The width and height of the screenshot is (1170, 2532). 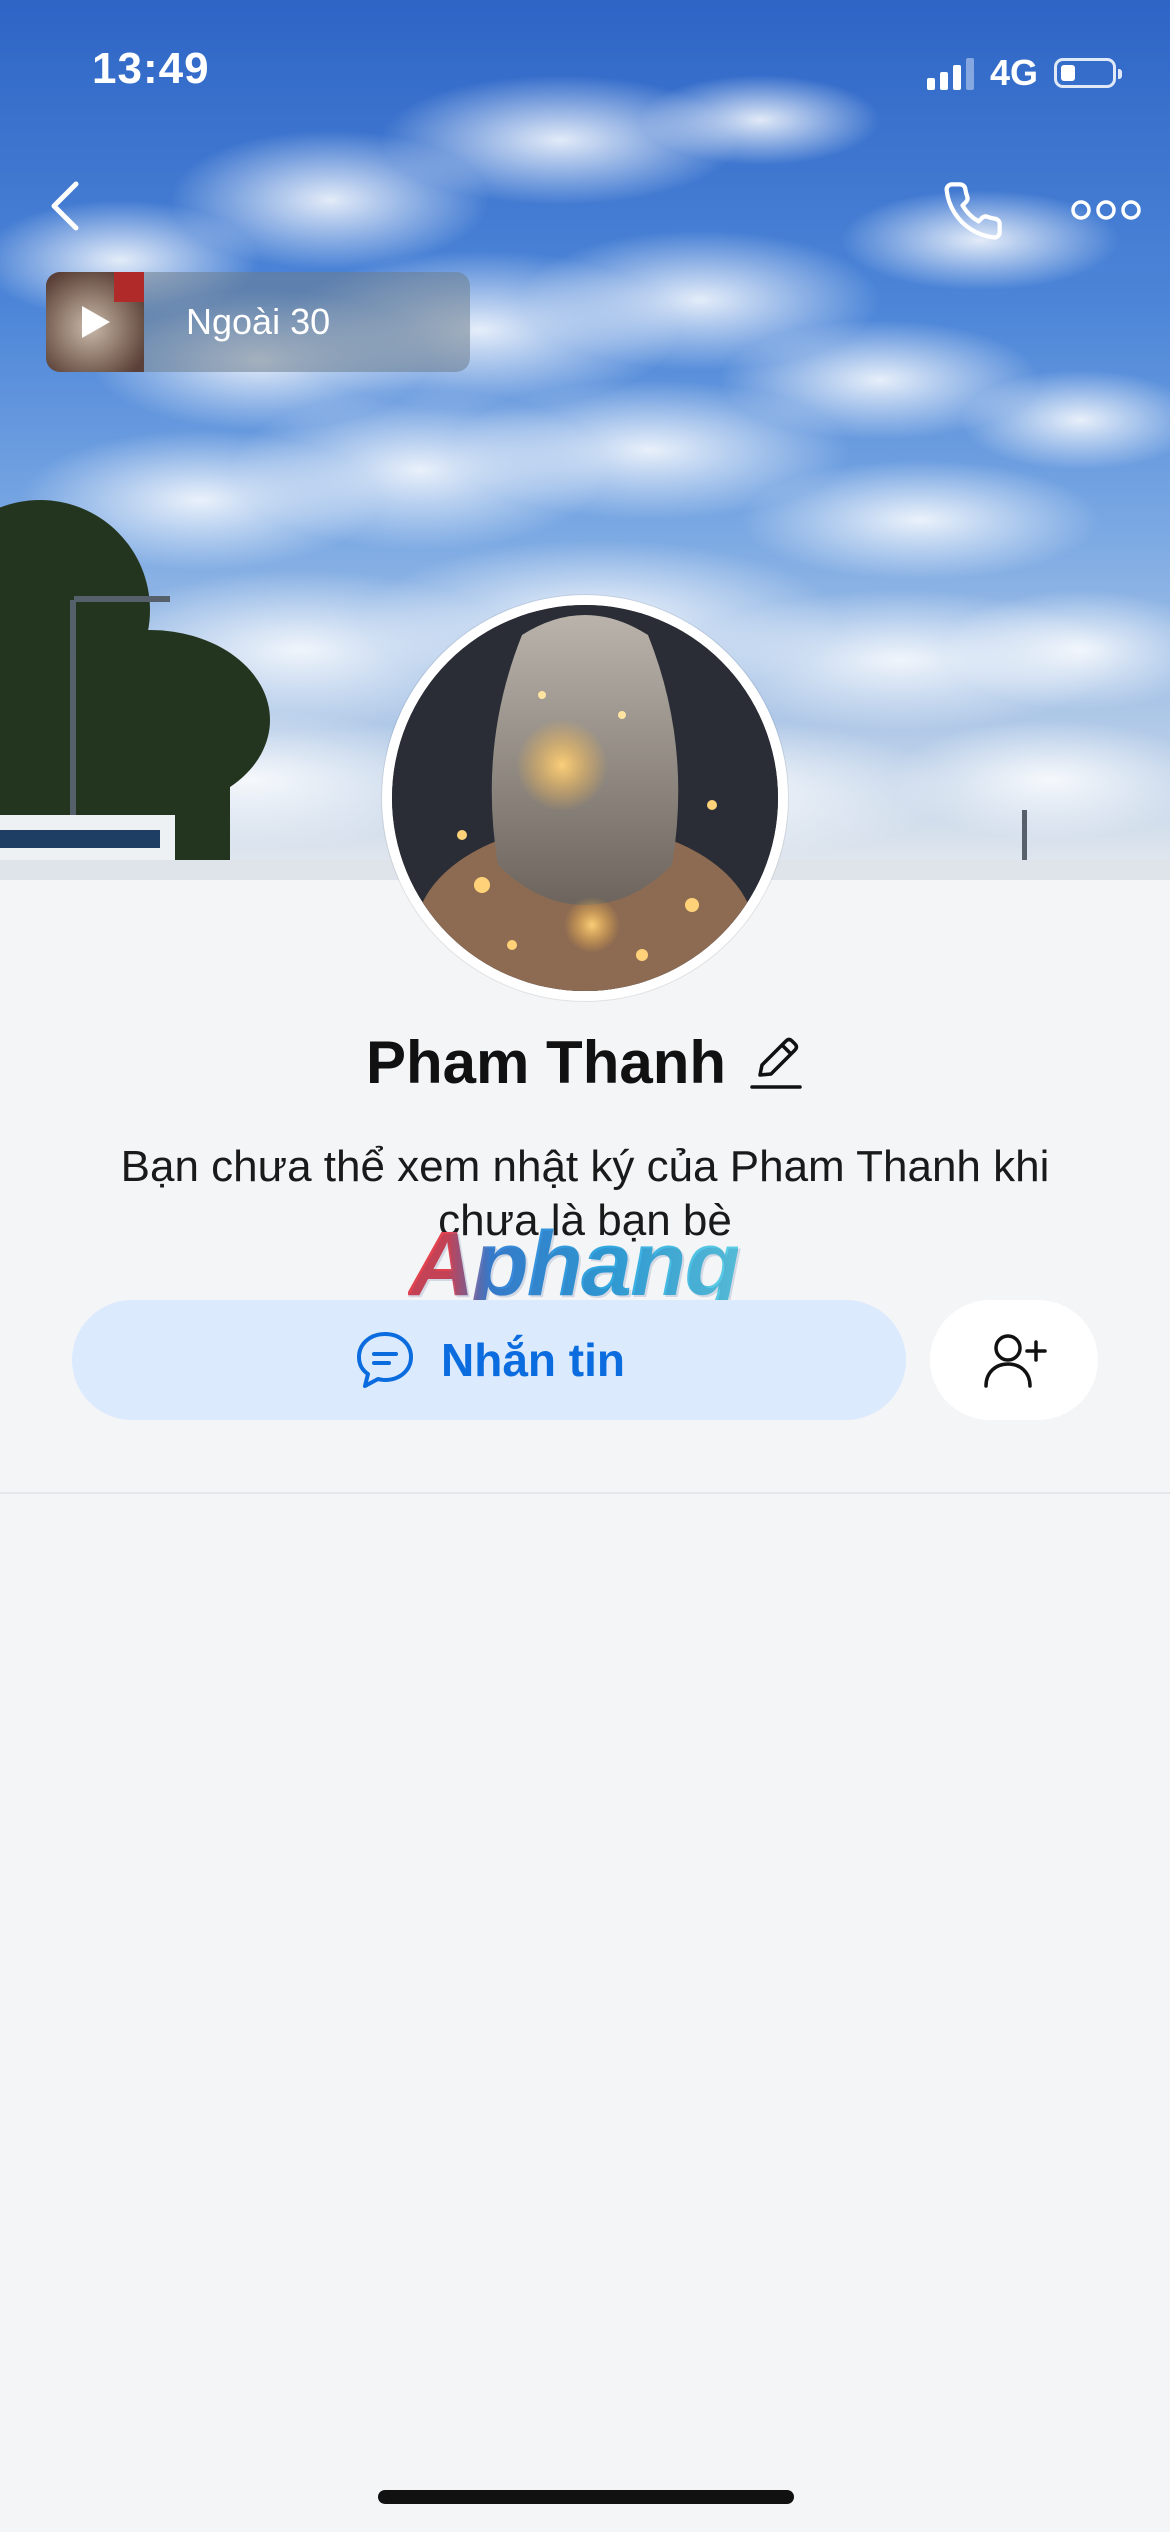 What do you see at coordinates (776, 1063) in the screenshot?
I see `pencil-icon` at bounding box center [776, 1063].